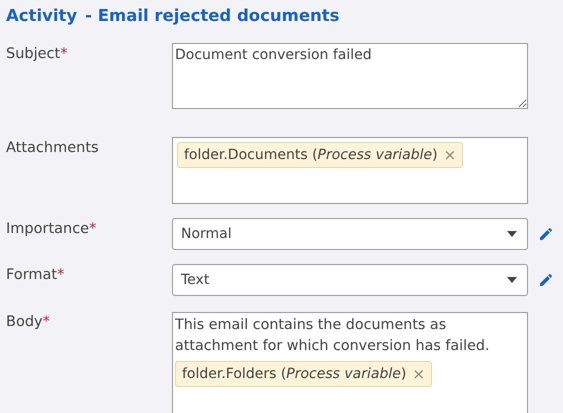 Image resolution: width=563 pixels, height=413 pixels. I want to click on field-label: Format, so click(32, 275).